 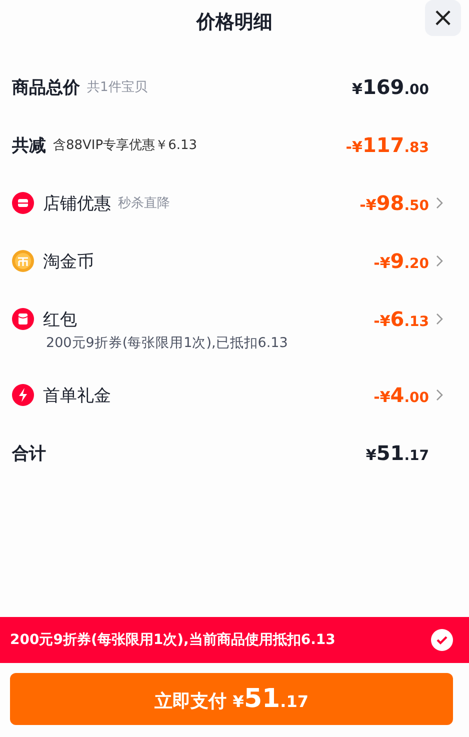 I want to click on amount-text: -¥6.13, so click(x=401, y=319).